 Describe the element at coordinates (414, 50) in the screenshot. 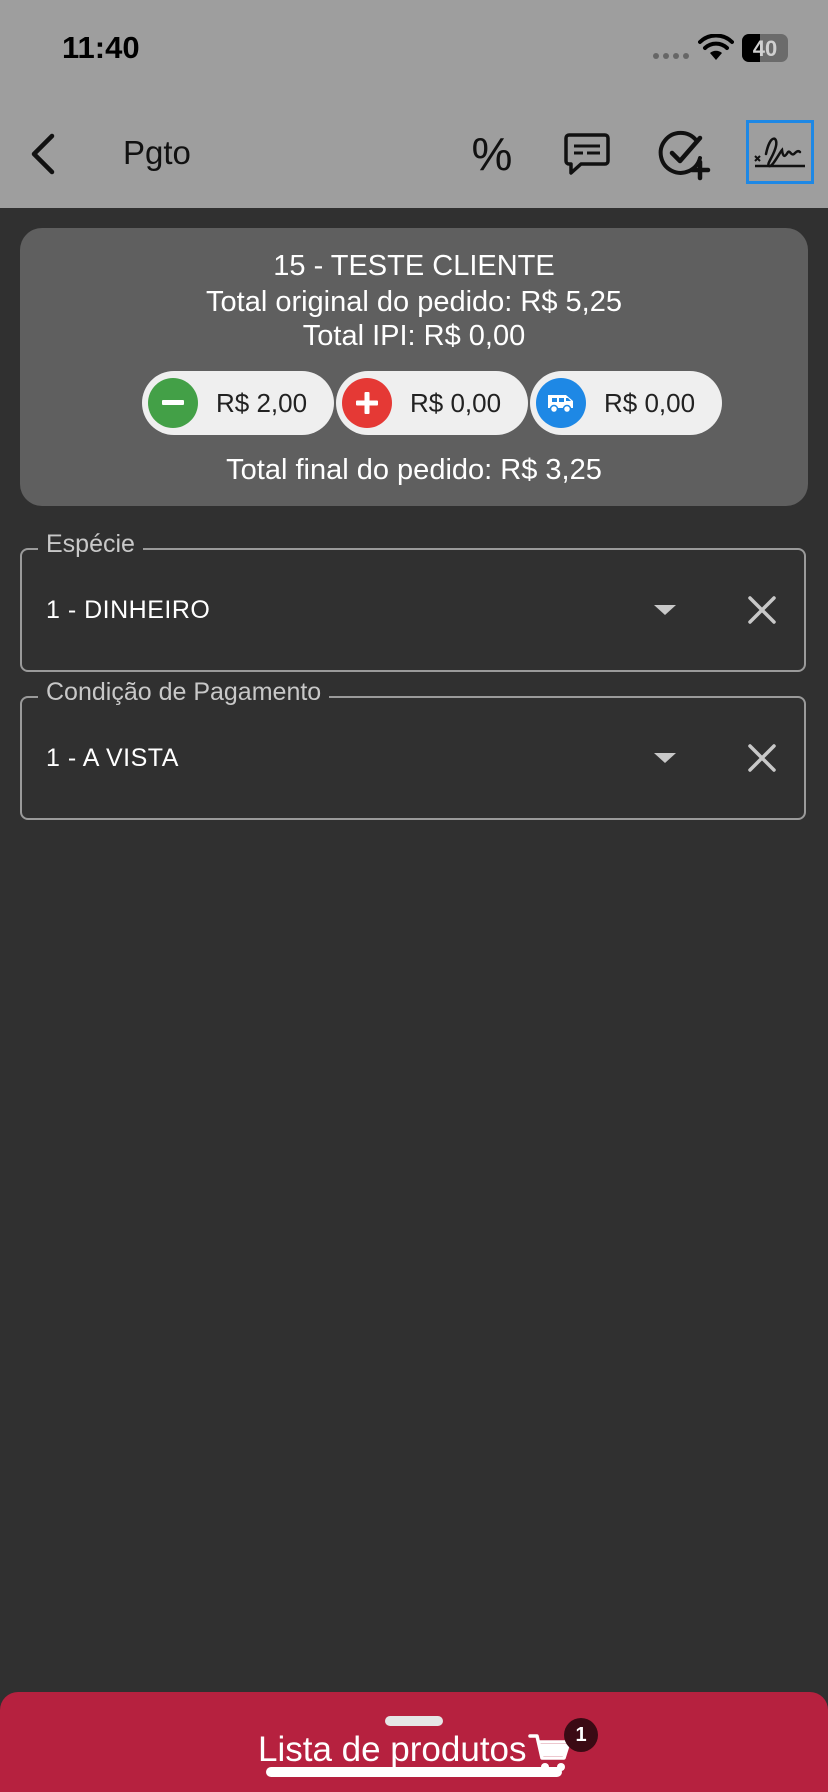

I see `status-bar: 11:40 40` at that location.